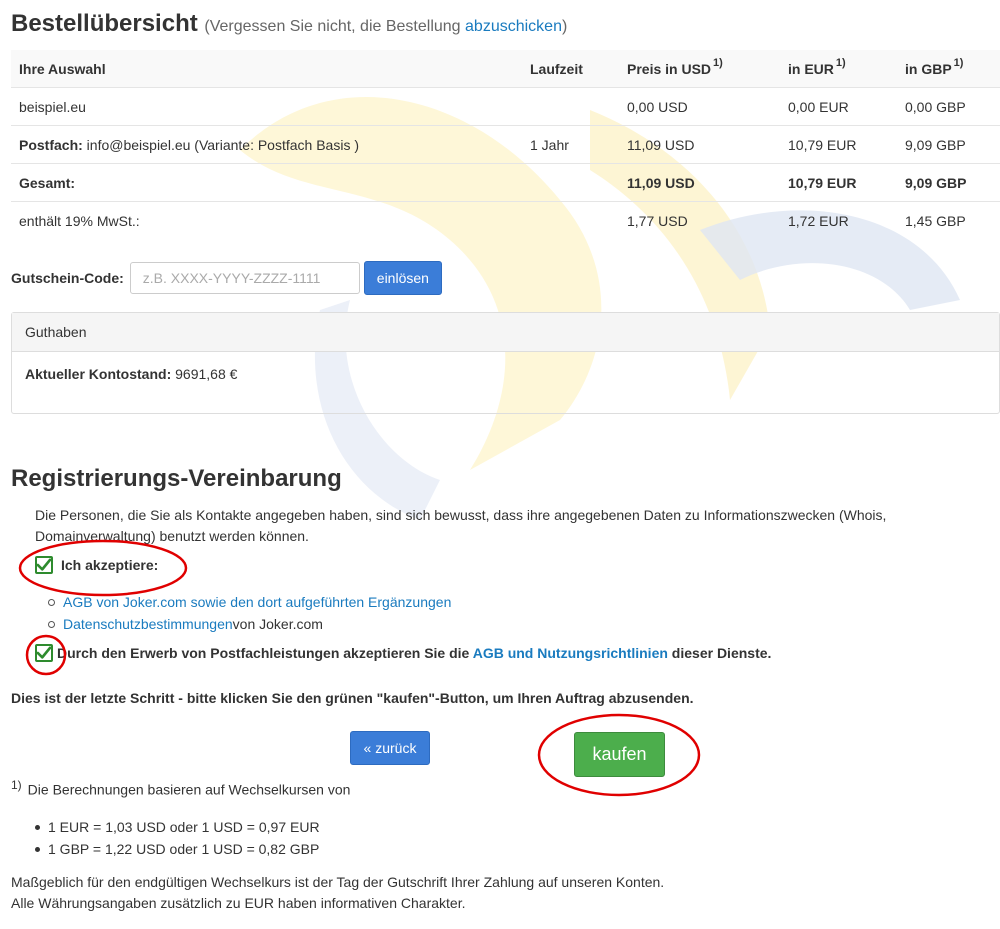 This screenshot has height=929, width=1000. What do you see at coordinates (266, 182) in the screenshot?
I see `total-label: Gesamt:` at bounding box center [266, 182].